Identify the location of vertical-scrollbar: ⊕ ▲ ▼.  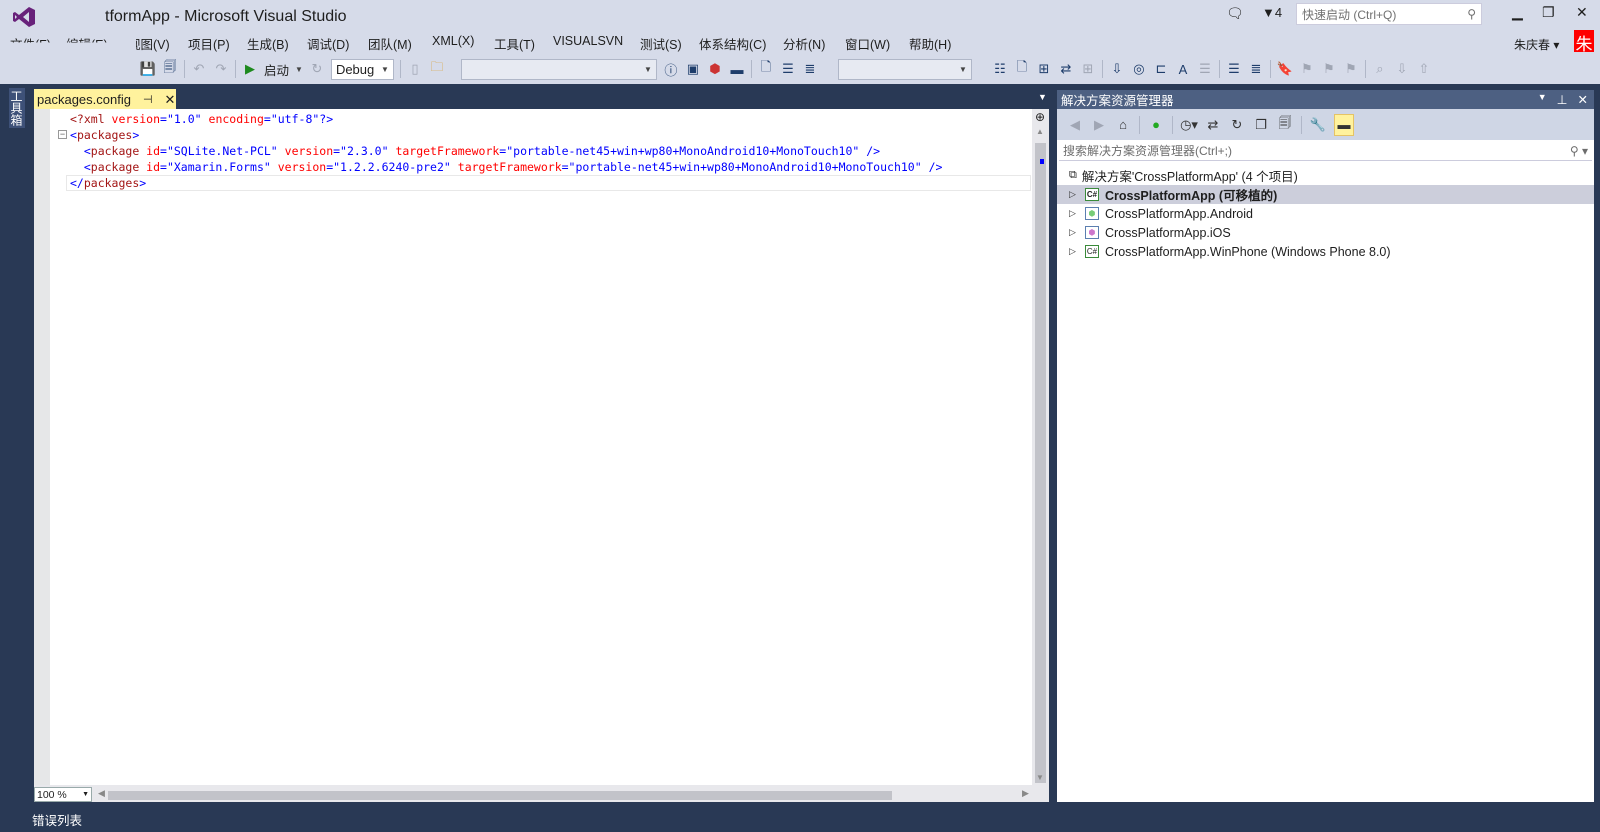
(1040, 447).